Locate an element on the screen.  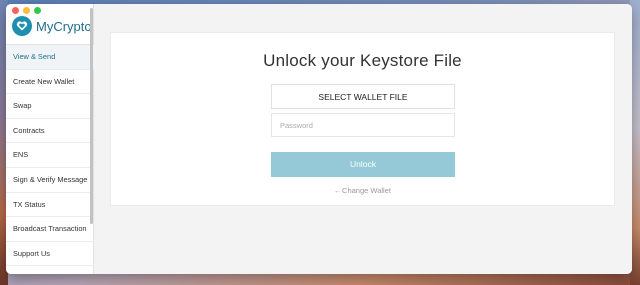
maximize-window-button is located at coordinates (37, 10).